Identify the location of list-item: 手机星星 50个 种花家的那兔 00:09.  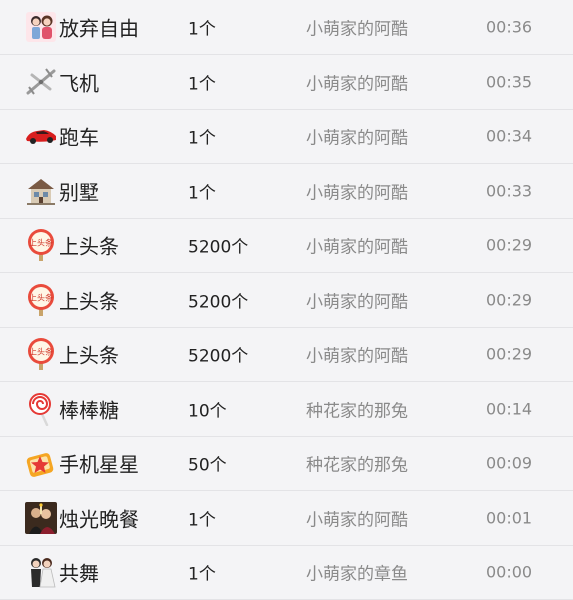
(286, 464).